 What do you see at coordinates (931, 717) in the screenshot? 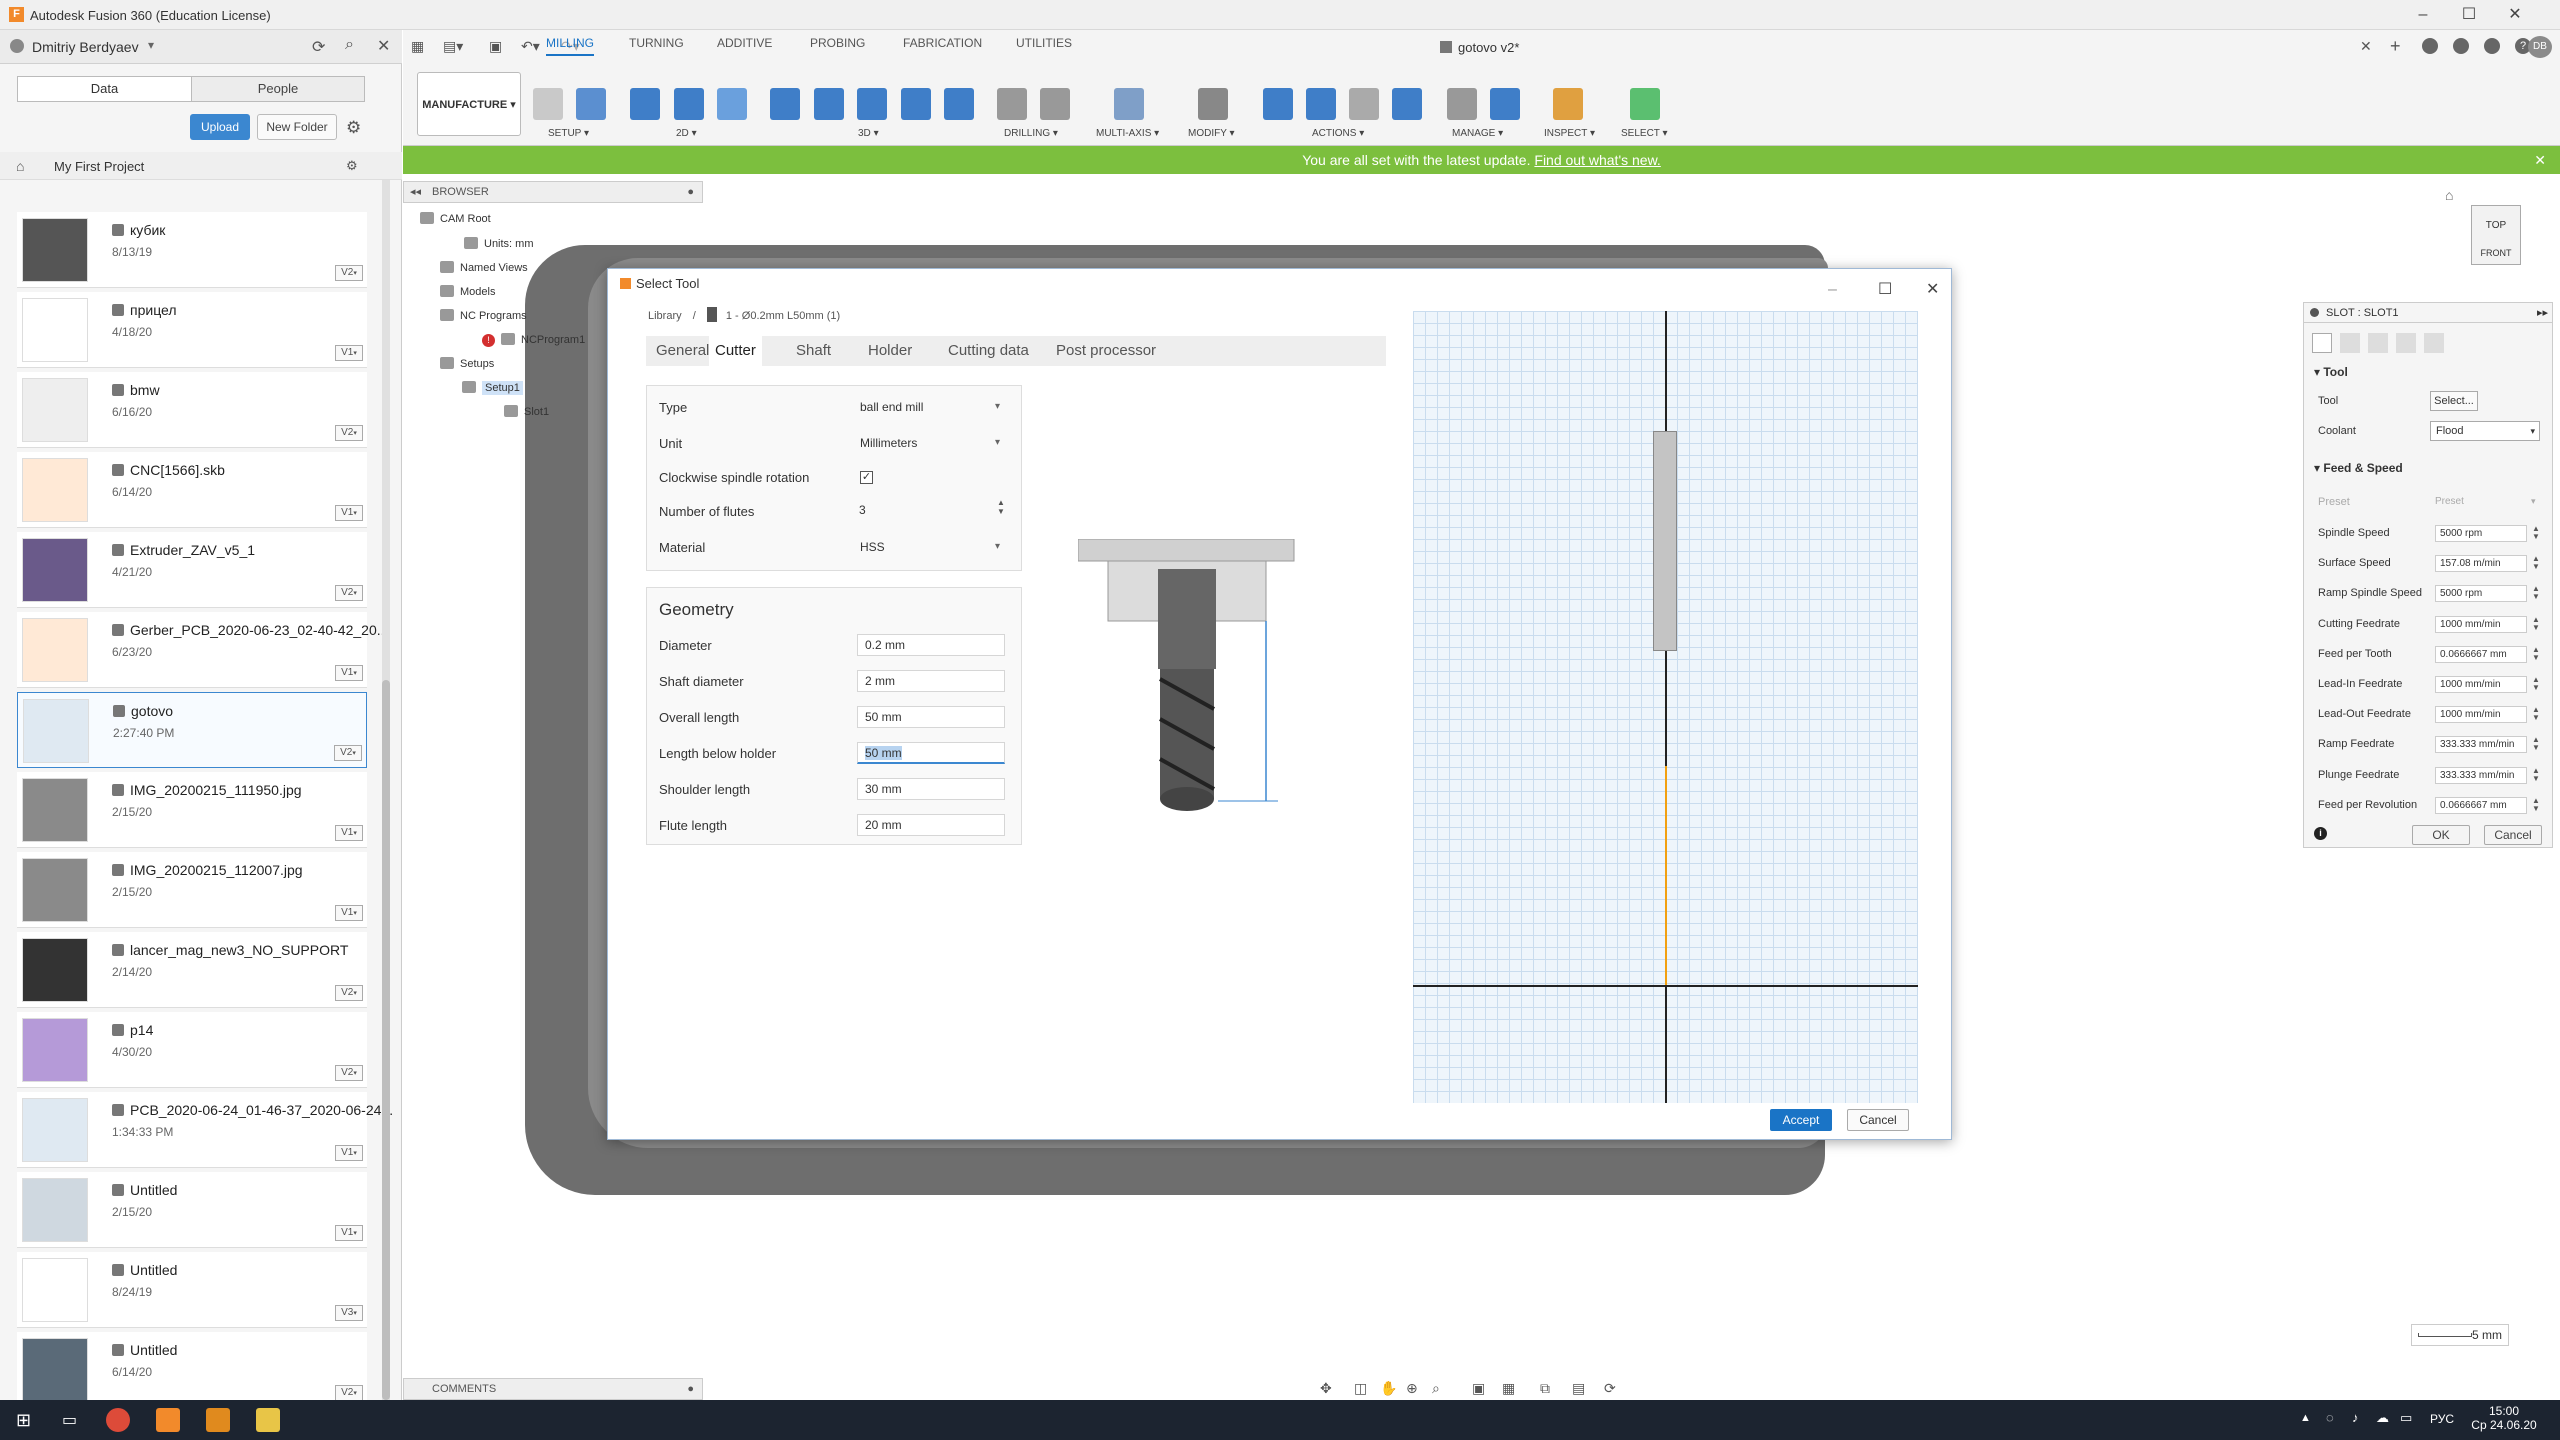
I see `overall-length-input: 50 mm` at bounding box center [931, 717].